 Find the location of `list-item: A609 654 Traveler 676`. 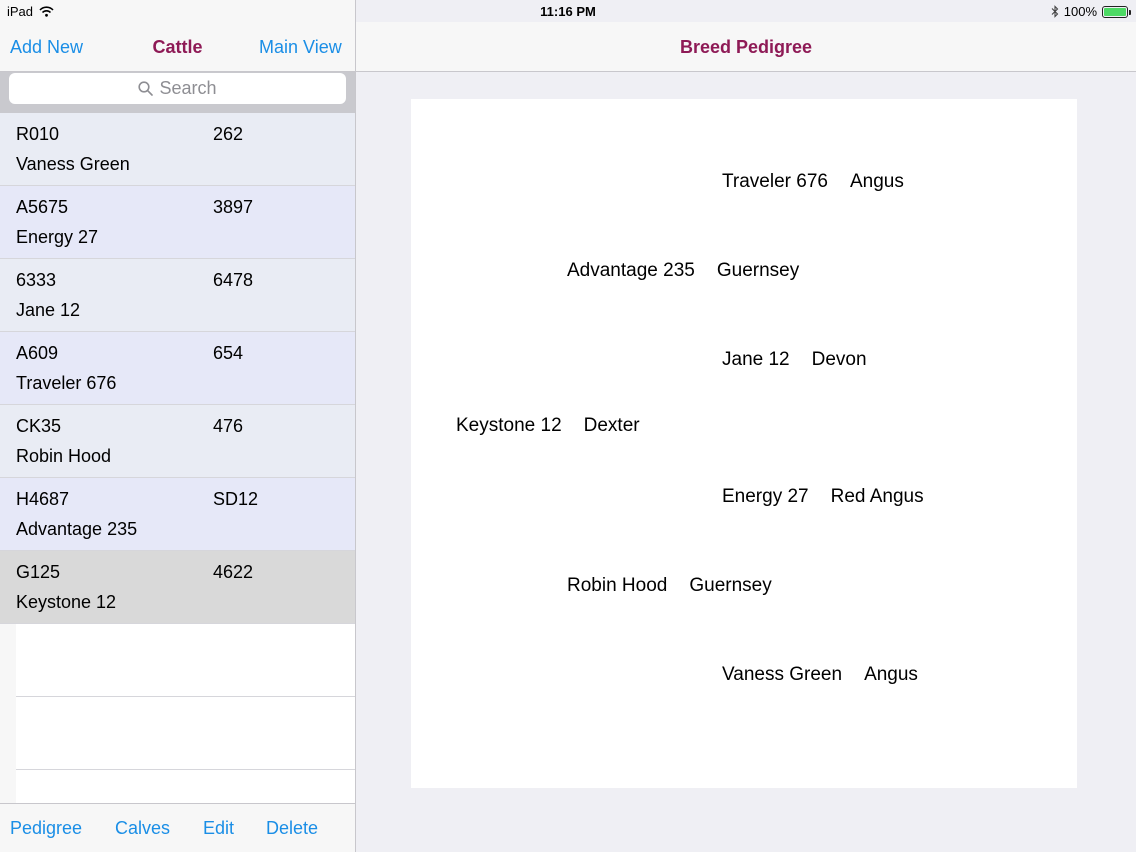

list-item: A609 654 Traveler 676 is located at coordinates (177, 368).